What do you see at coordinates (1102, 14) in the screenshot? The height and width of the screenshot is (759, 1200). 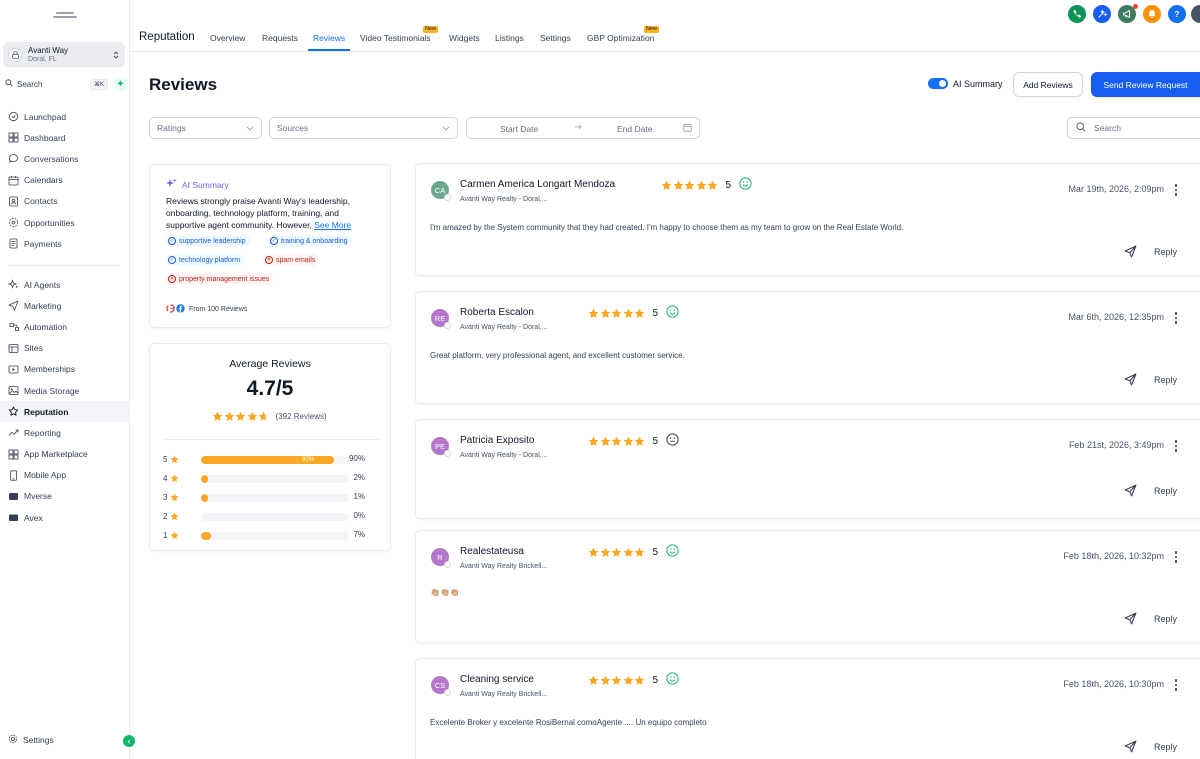 I see `magic-icon` at bounding box center [1102, 14].